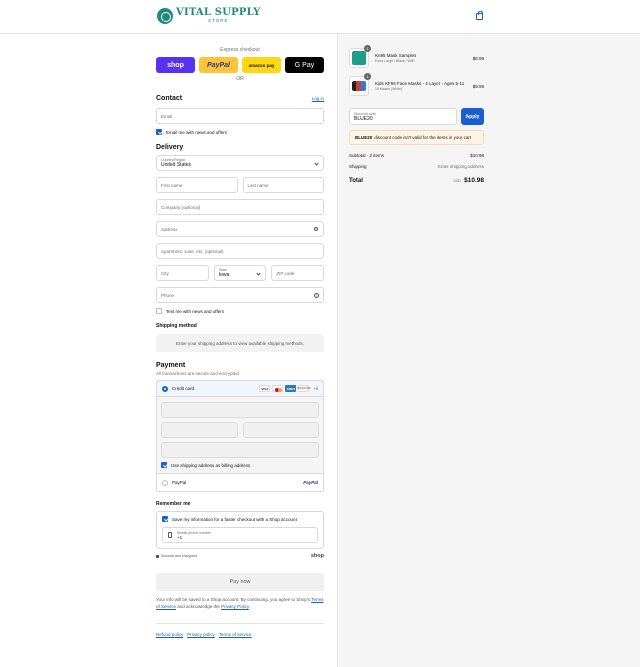 The image size is (640, 667). Describe the element at coordinates (218, 65) in the screenshot. I see `paypal-button: PayPal` at that location.